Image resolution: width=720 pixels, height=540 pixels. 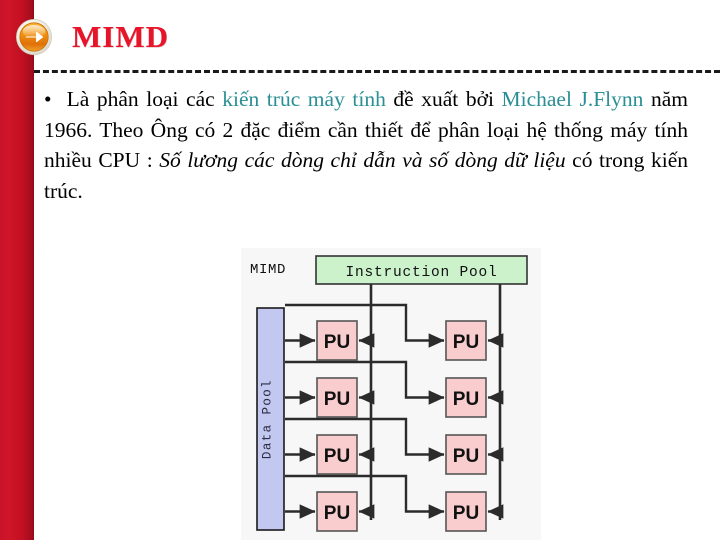 What do you see at coordinates (34, 37) in the screenshot?
I see `arrow-right-circle-icon` at bounding box center [34, 37].